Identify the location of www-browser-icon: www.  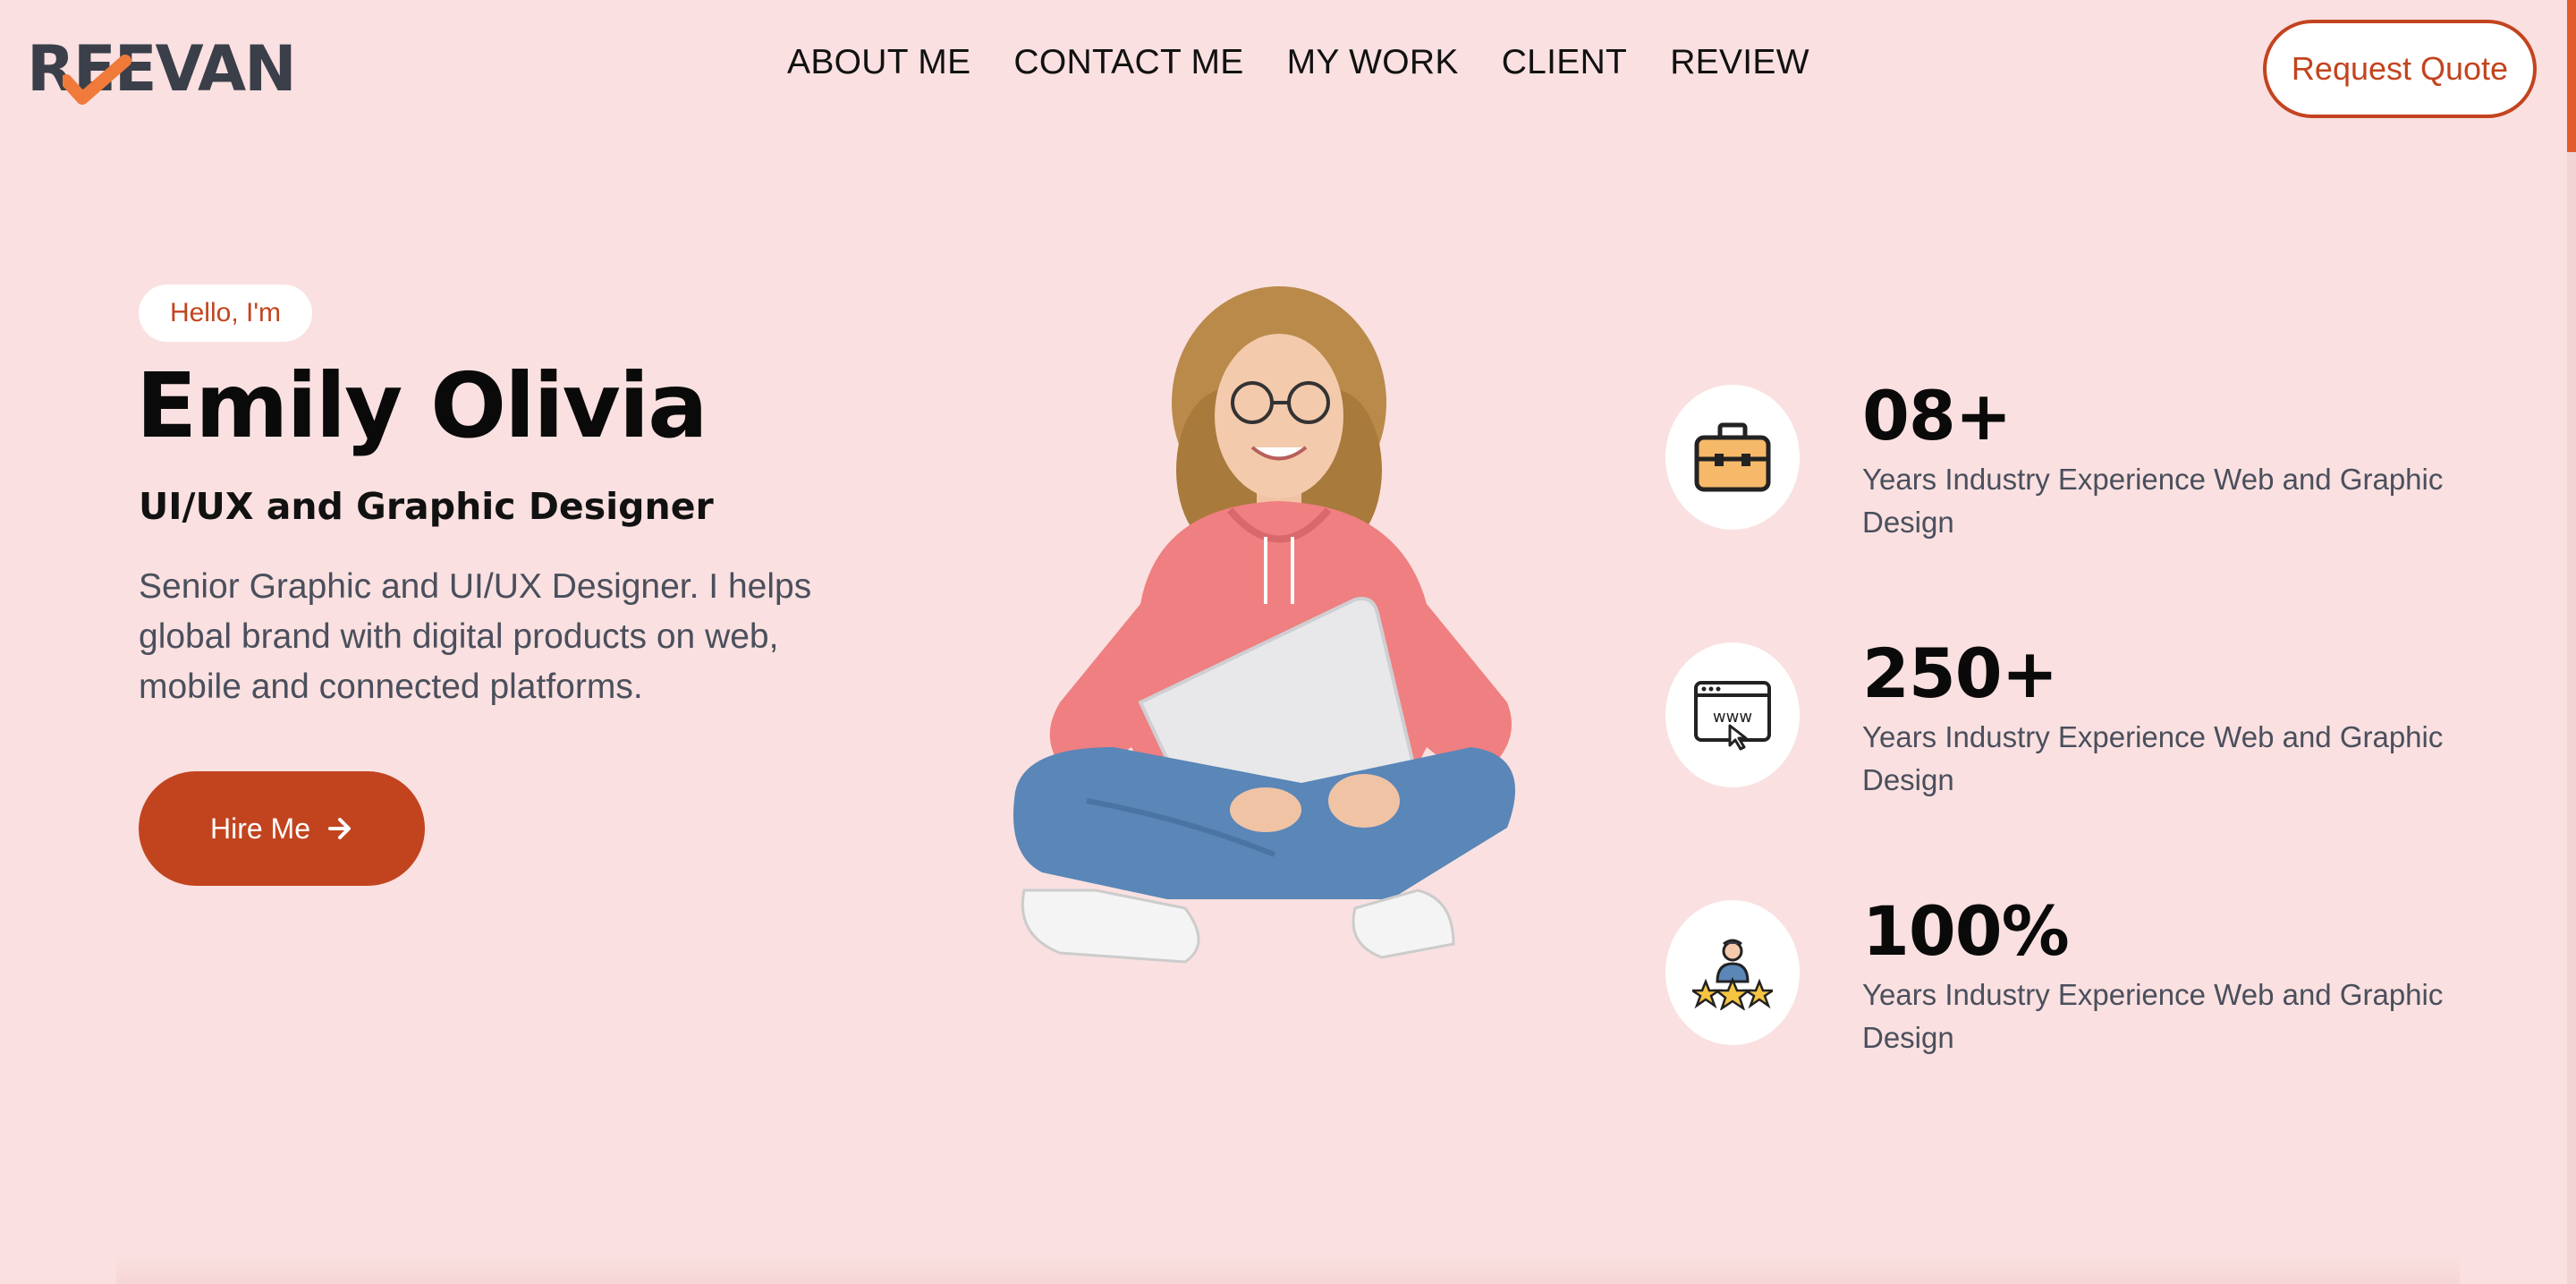
(1732, 716).